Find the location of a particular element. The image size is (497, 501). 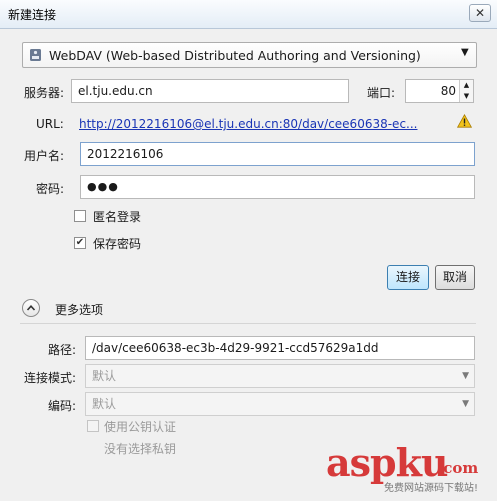

server-label: 服务器: is located at coordinates (44, 93).